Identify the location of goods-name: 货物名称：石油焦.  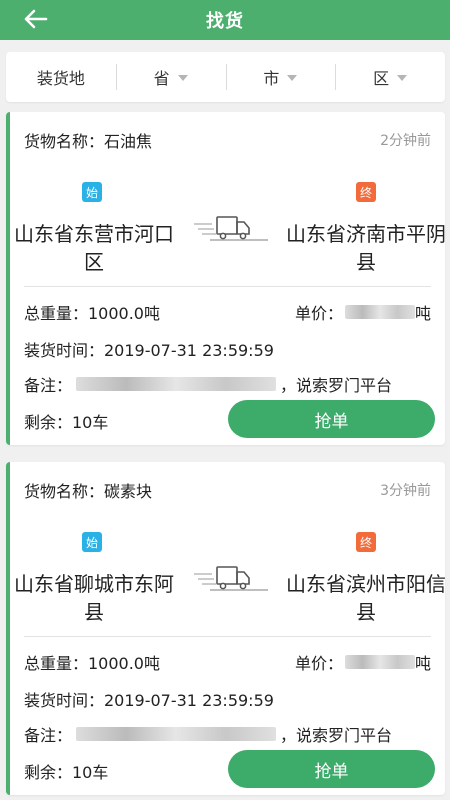
(88, 141).